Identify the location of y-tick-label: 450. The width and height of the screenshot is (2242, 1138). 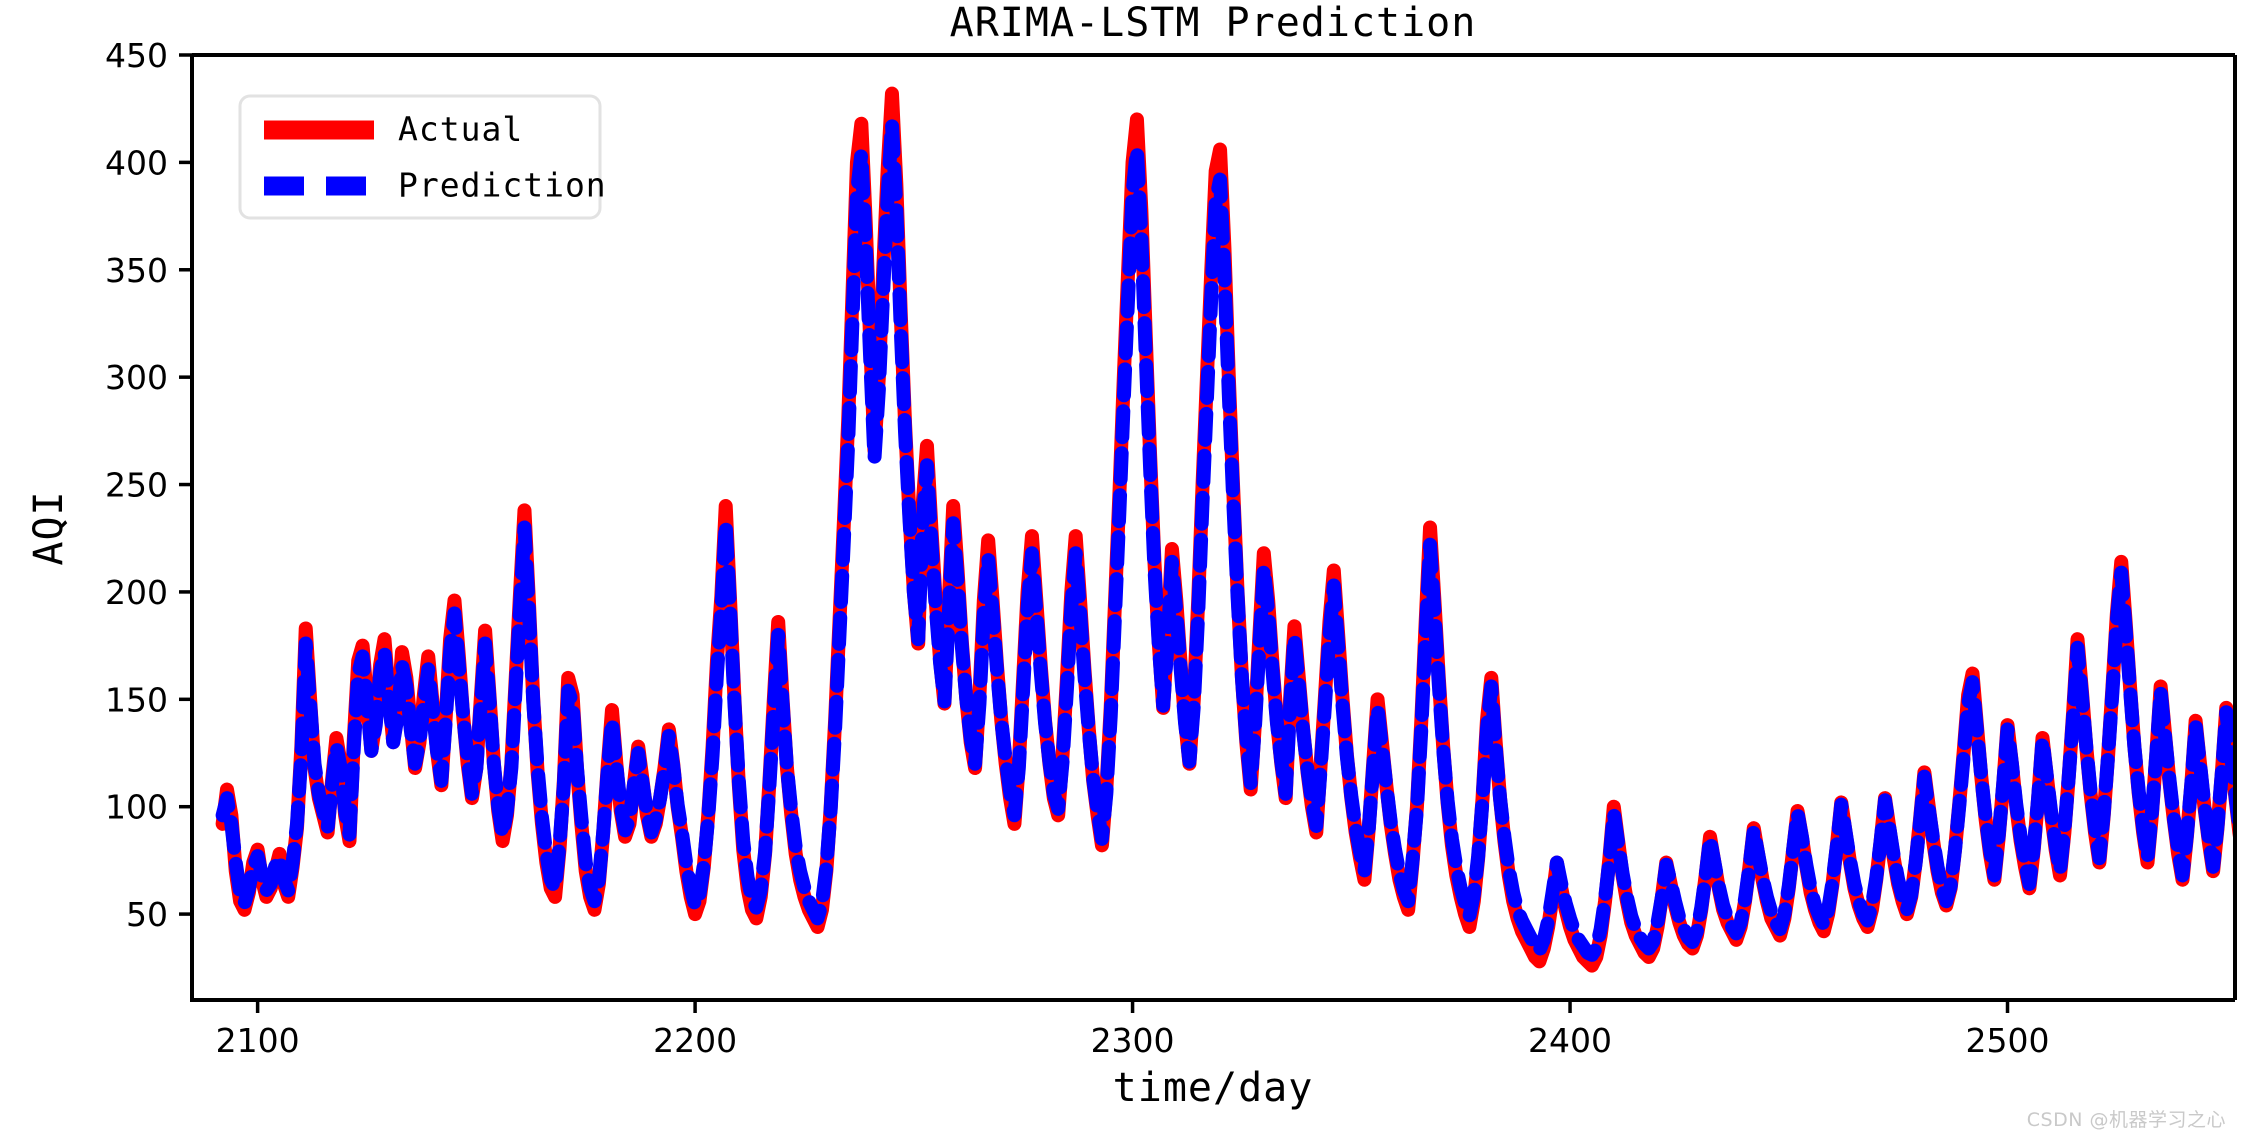
(136, 55).